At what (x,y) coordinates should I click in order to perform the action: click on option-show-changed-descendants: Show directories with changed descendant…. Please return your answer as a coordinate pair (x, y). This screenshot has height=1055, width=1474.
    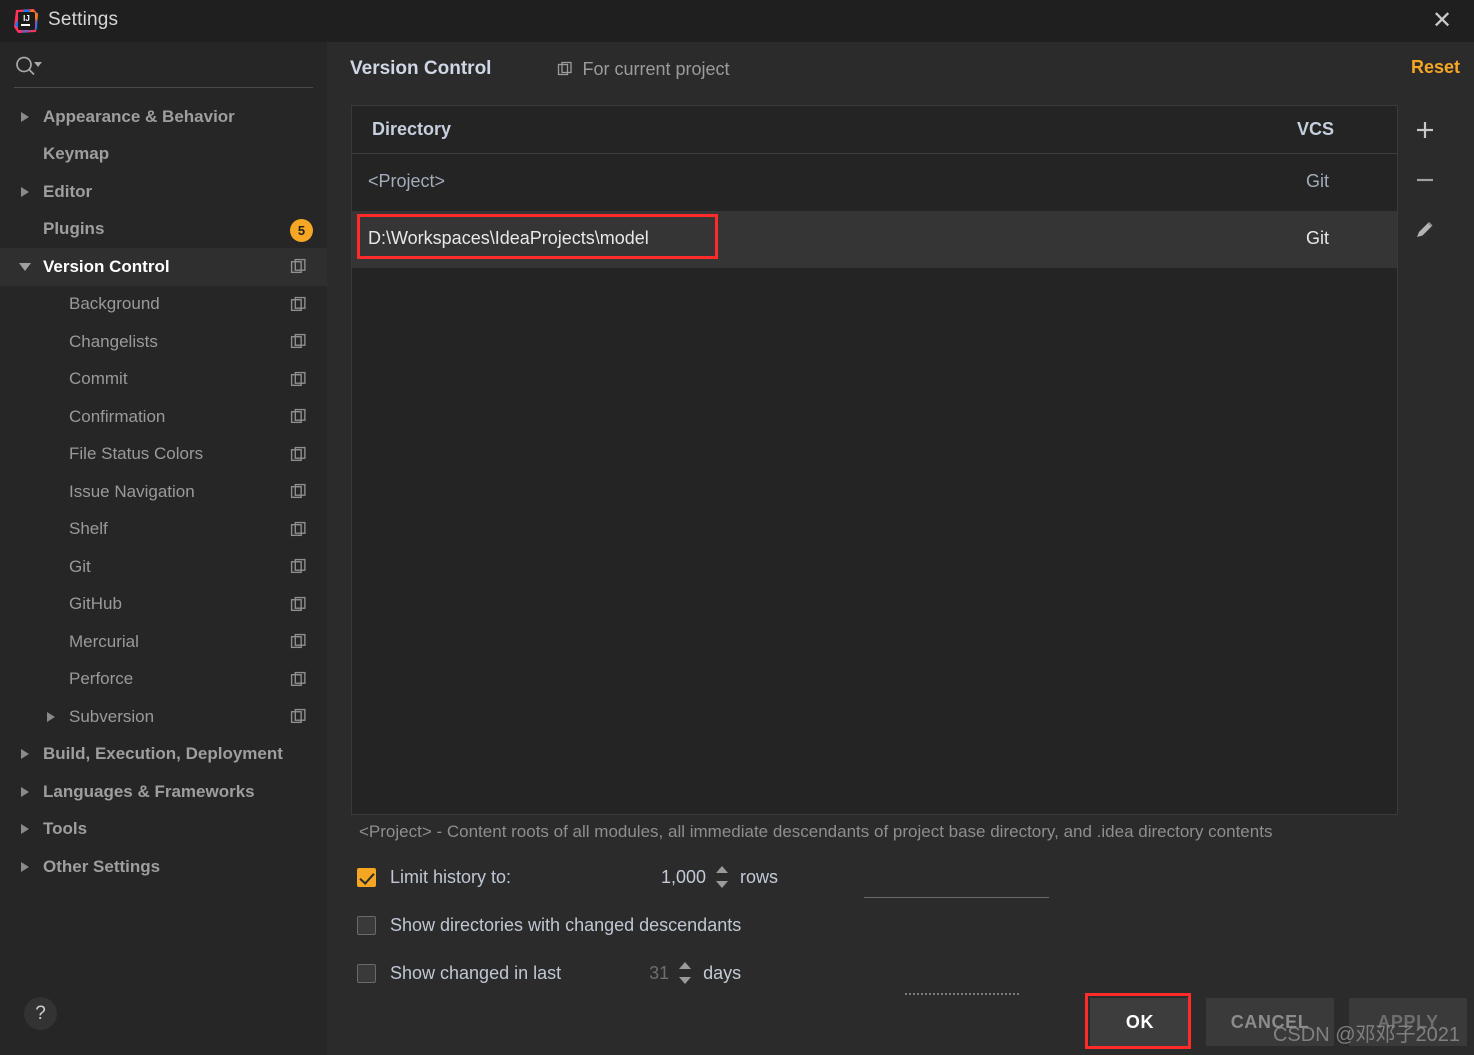
    Looking at the image, I should click on (549, 925).